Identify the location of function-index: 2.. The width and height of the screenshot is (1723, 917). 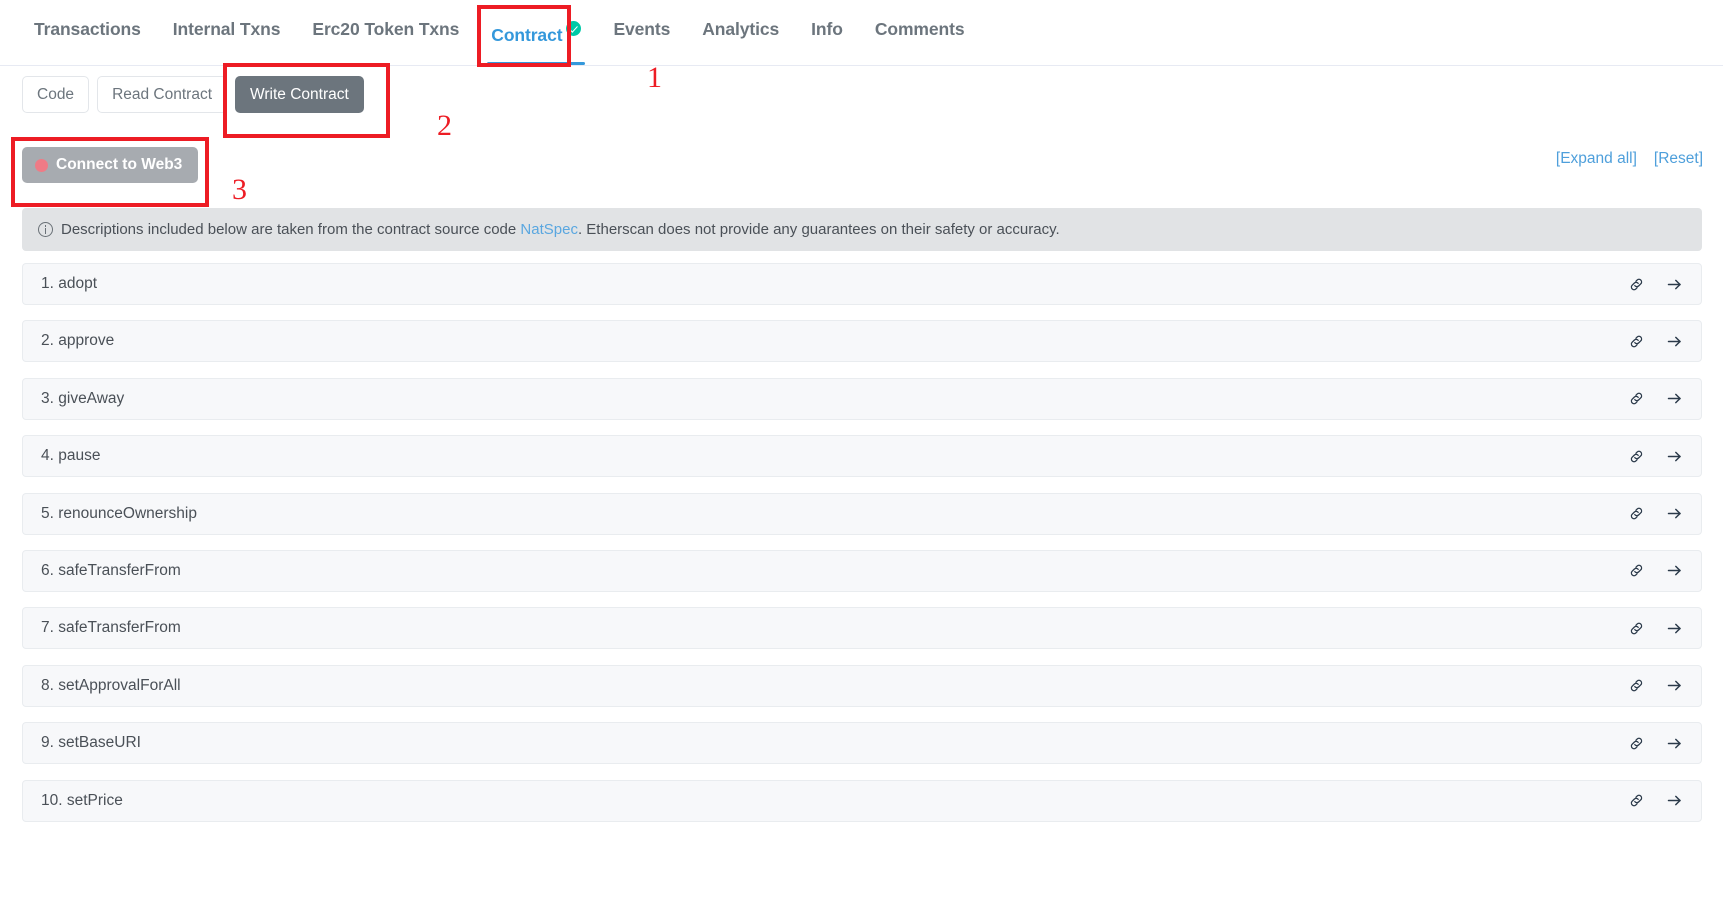
(47, 341).